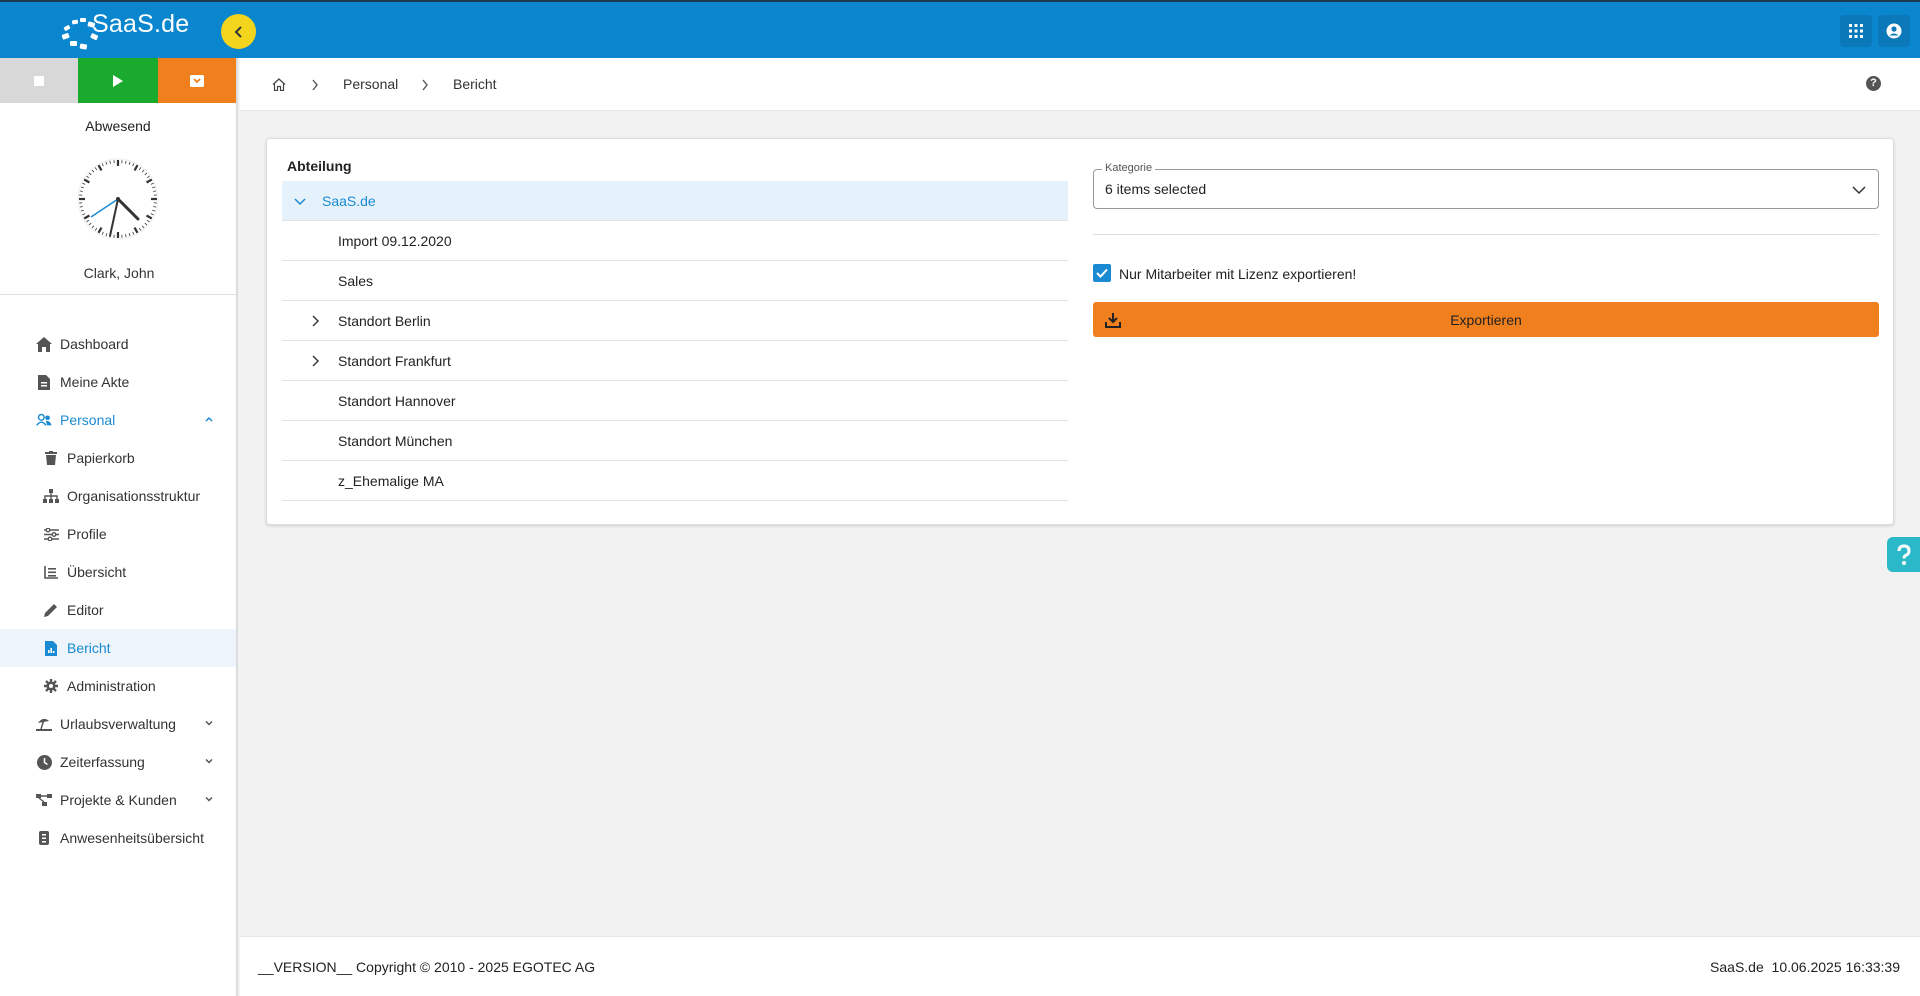  Describe the element at coordinates (1805, 967) in the screenshot. I see `footer-timestamp: SaaS.de 10.06.2025 16:33:39` at that location.